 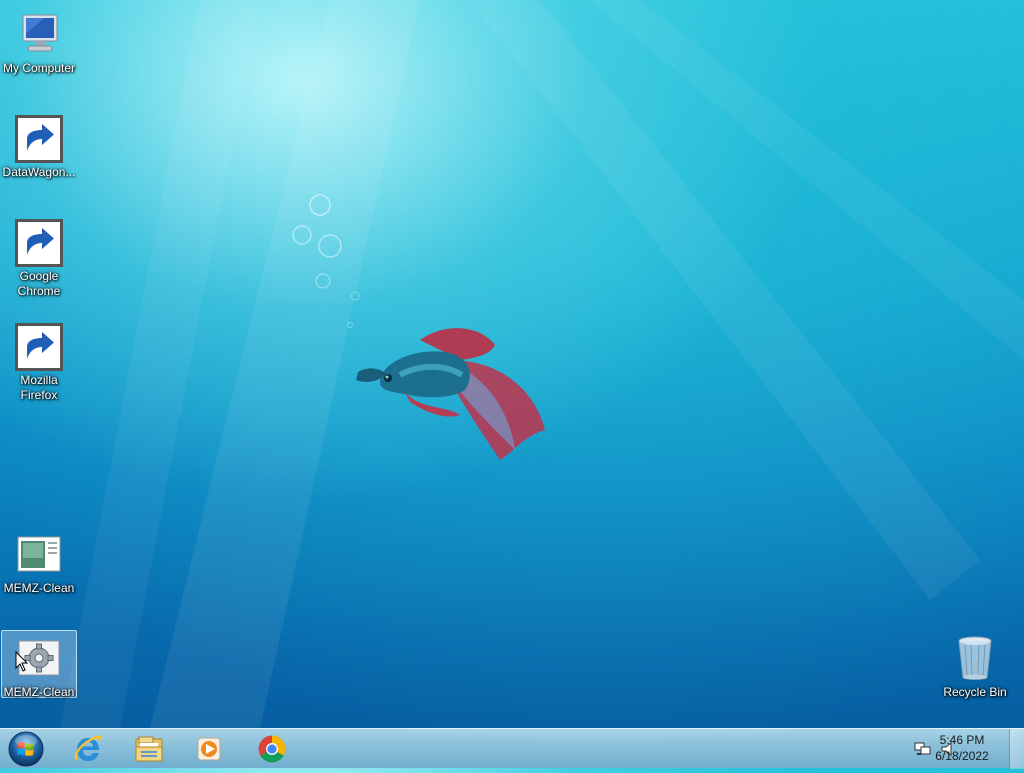 I want to click on datawagon-icon, so click(x=39, y=139).